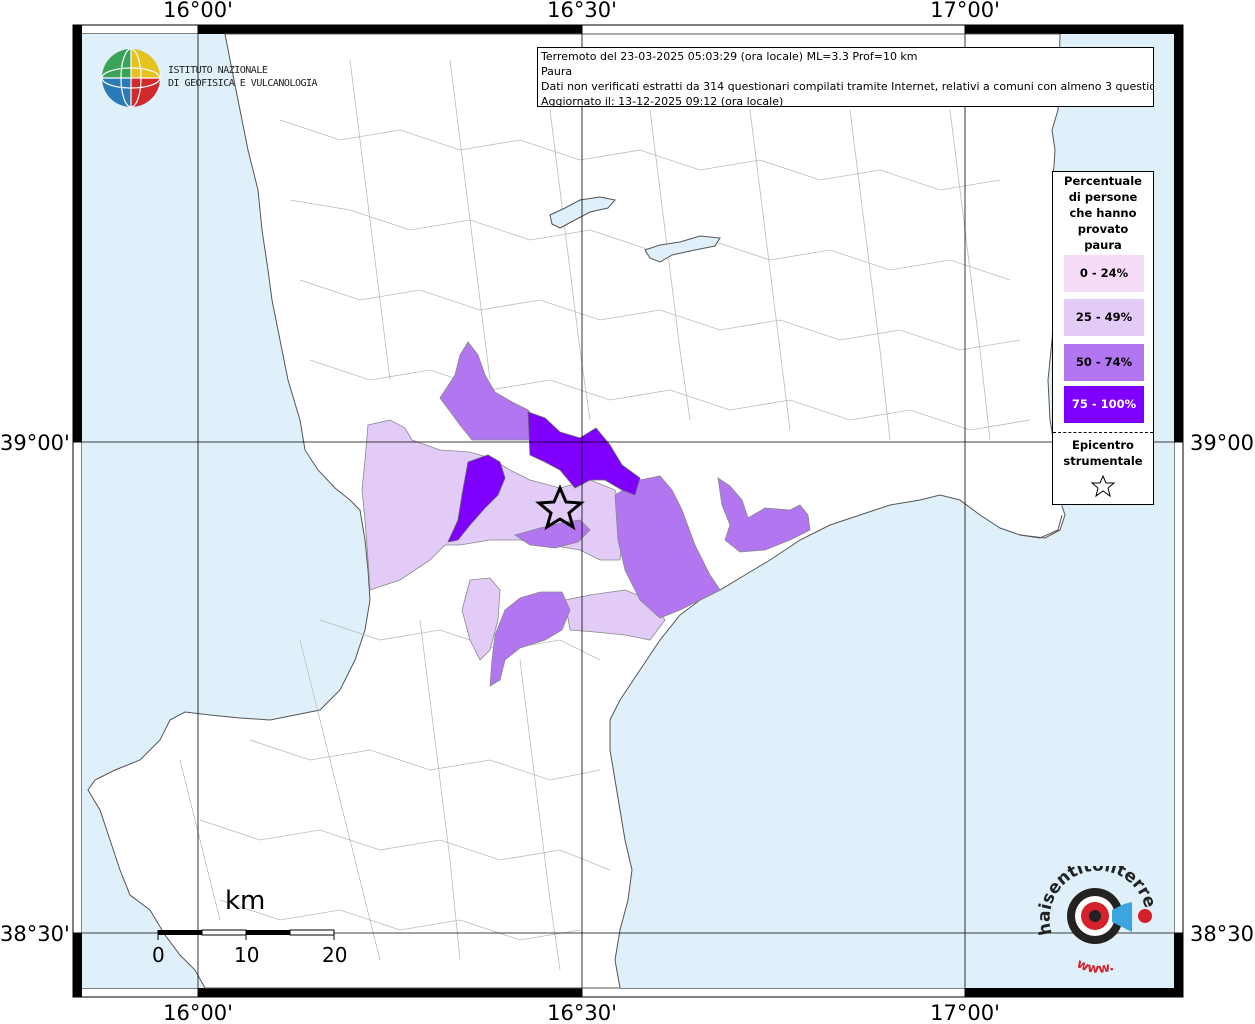 Image resolution: width=1255 pixels, height=1024 pixels. I want to click on hsit-logo: haisentitoilterremoto.it www., so click(1096, 921).